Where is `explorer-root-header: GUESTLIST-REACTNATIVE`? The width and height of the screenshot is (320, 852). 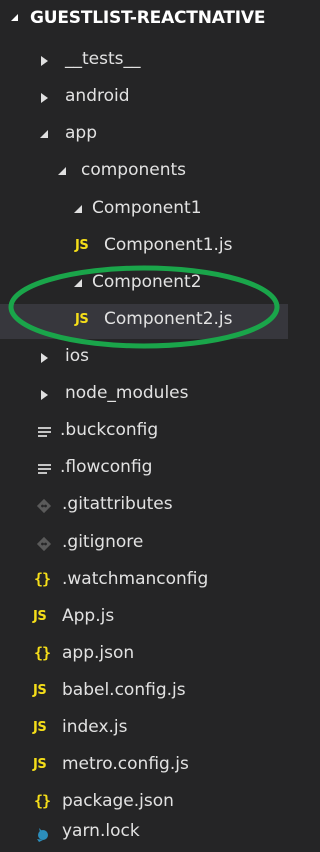 explorer-root-header: GUESTLIST-REACTNATIVE is located at coordinates (144, 22).